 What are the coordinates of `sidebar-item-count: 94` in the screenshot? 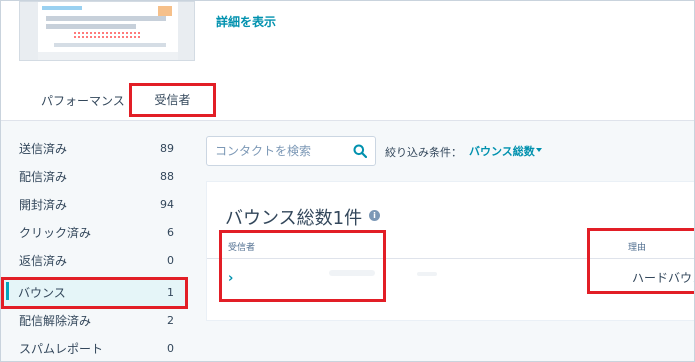 It's located at (167, 204).